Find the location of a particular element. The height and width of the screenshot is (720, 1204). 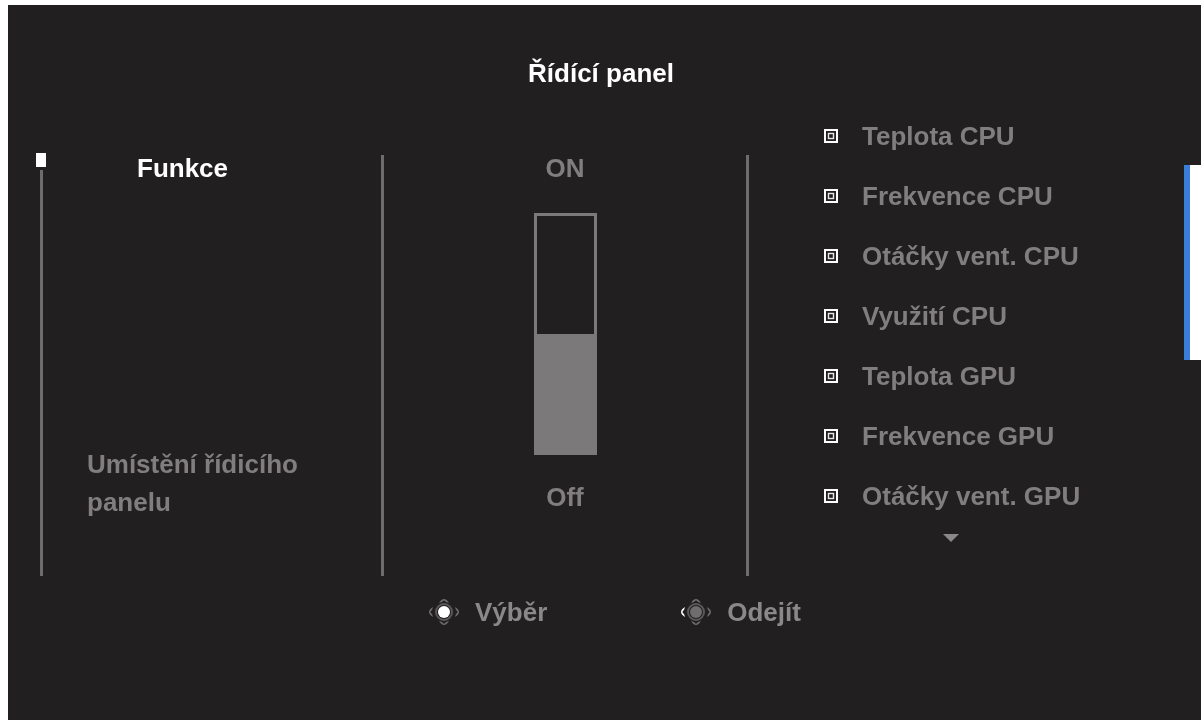

hint-label: Výběr is located at coordinates (511, 612).